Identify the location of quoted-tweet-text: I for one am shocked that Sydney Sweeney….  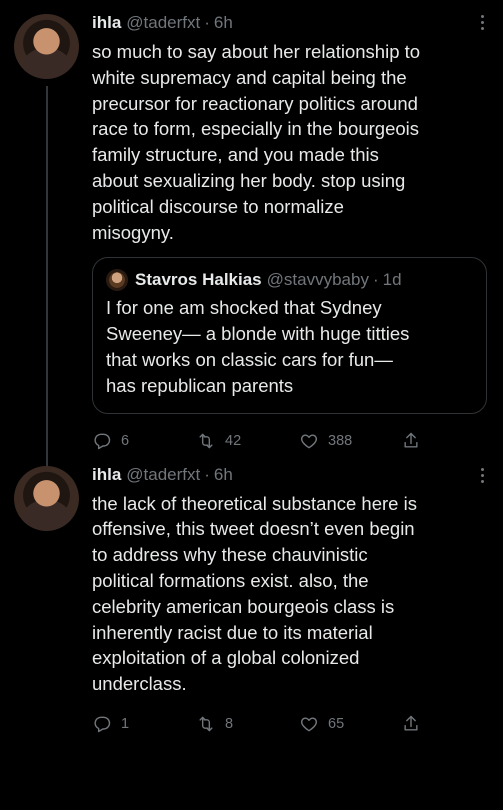
(258, 346).